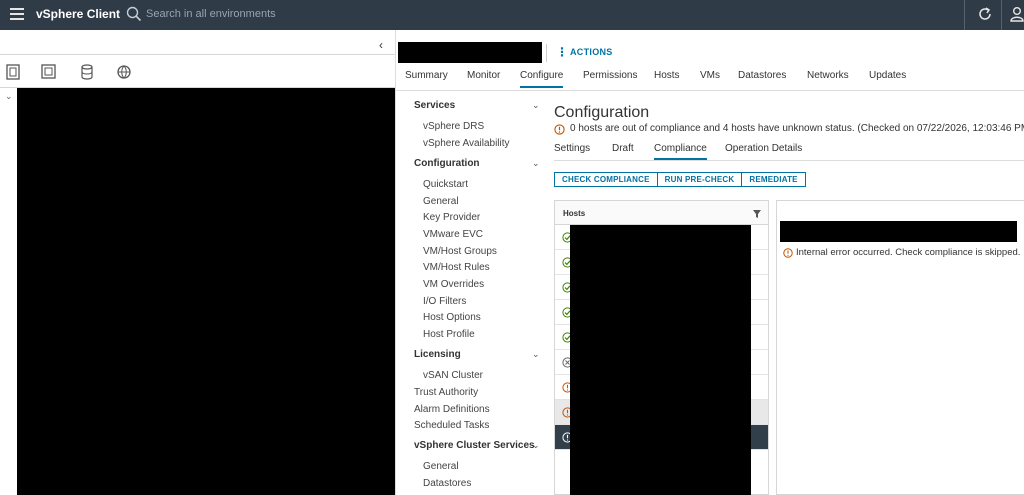  Describe the element at coordinates (623, 150) in the screenshot. I see `tab-draft: Draft` at that location.